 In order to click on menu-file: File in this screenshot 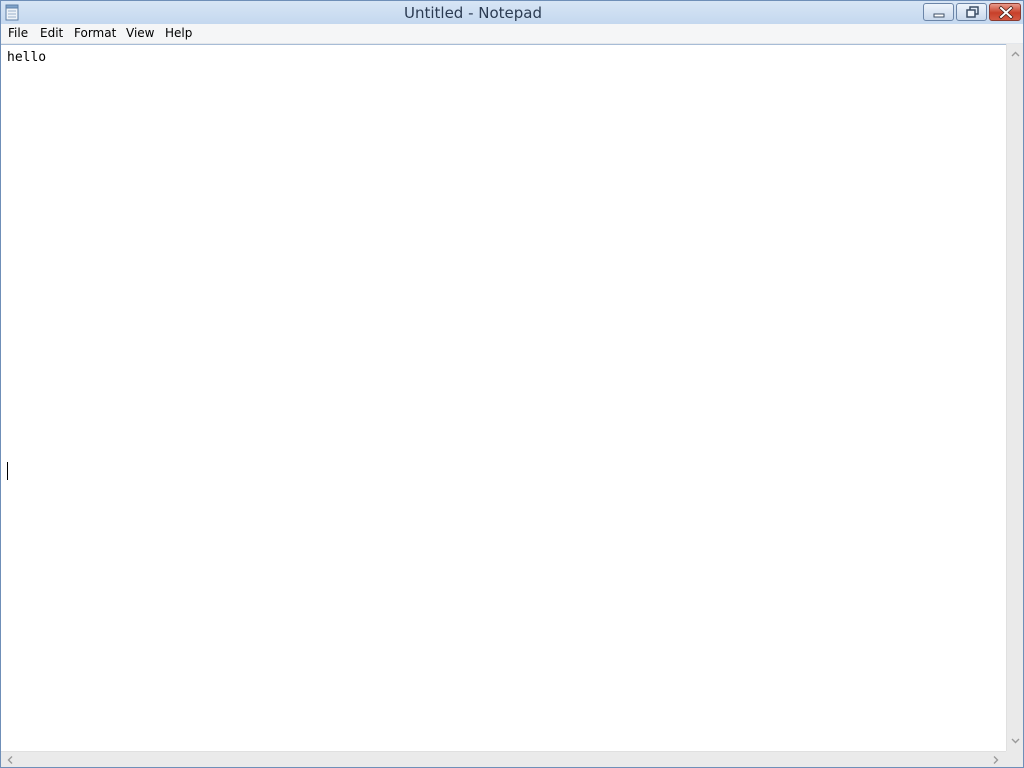, I will do `click(18, 33)`.